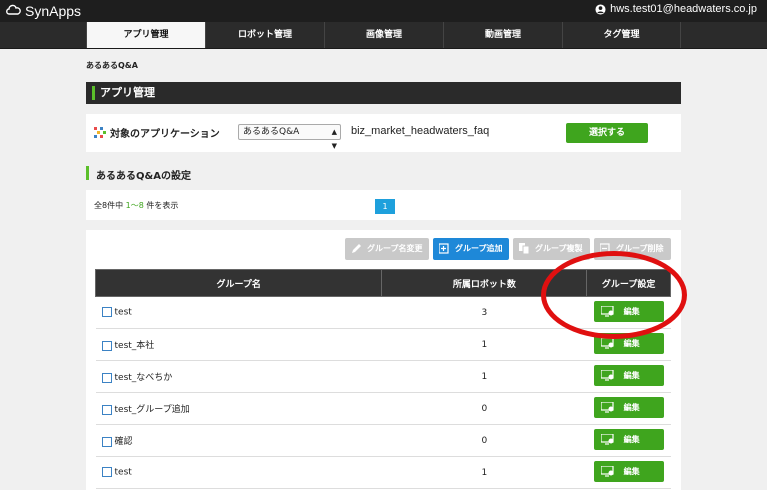 The width and height of the screenshot is (767, 490). What do you see at coordinates (238, 440) in the screenshot?
I see `group-name-cell: 確認` at bounding box center [238, 440].